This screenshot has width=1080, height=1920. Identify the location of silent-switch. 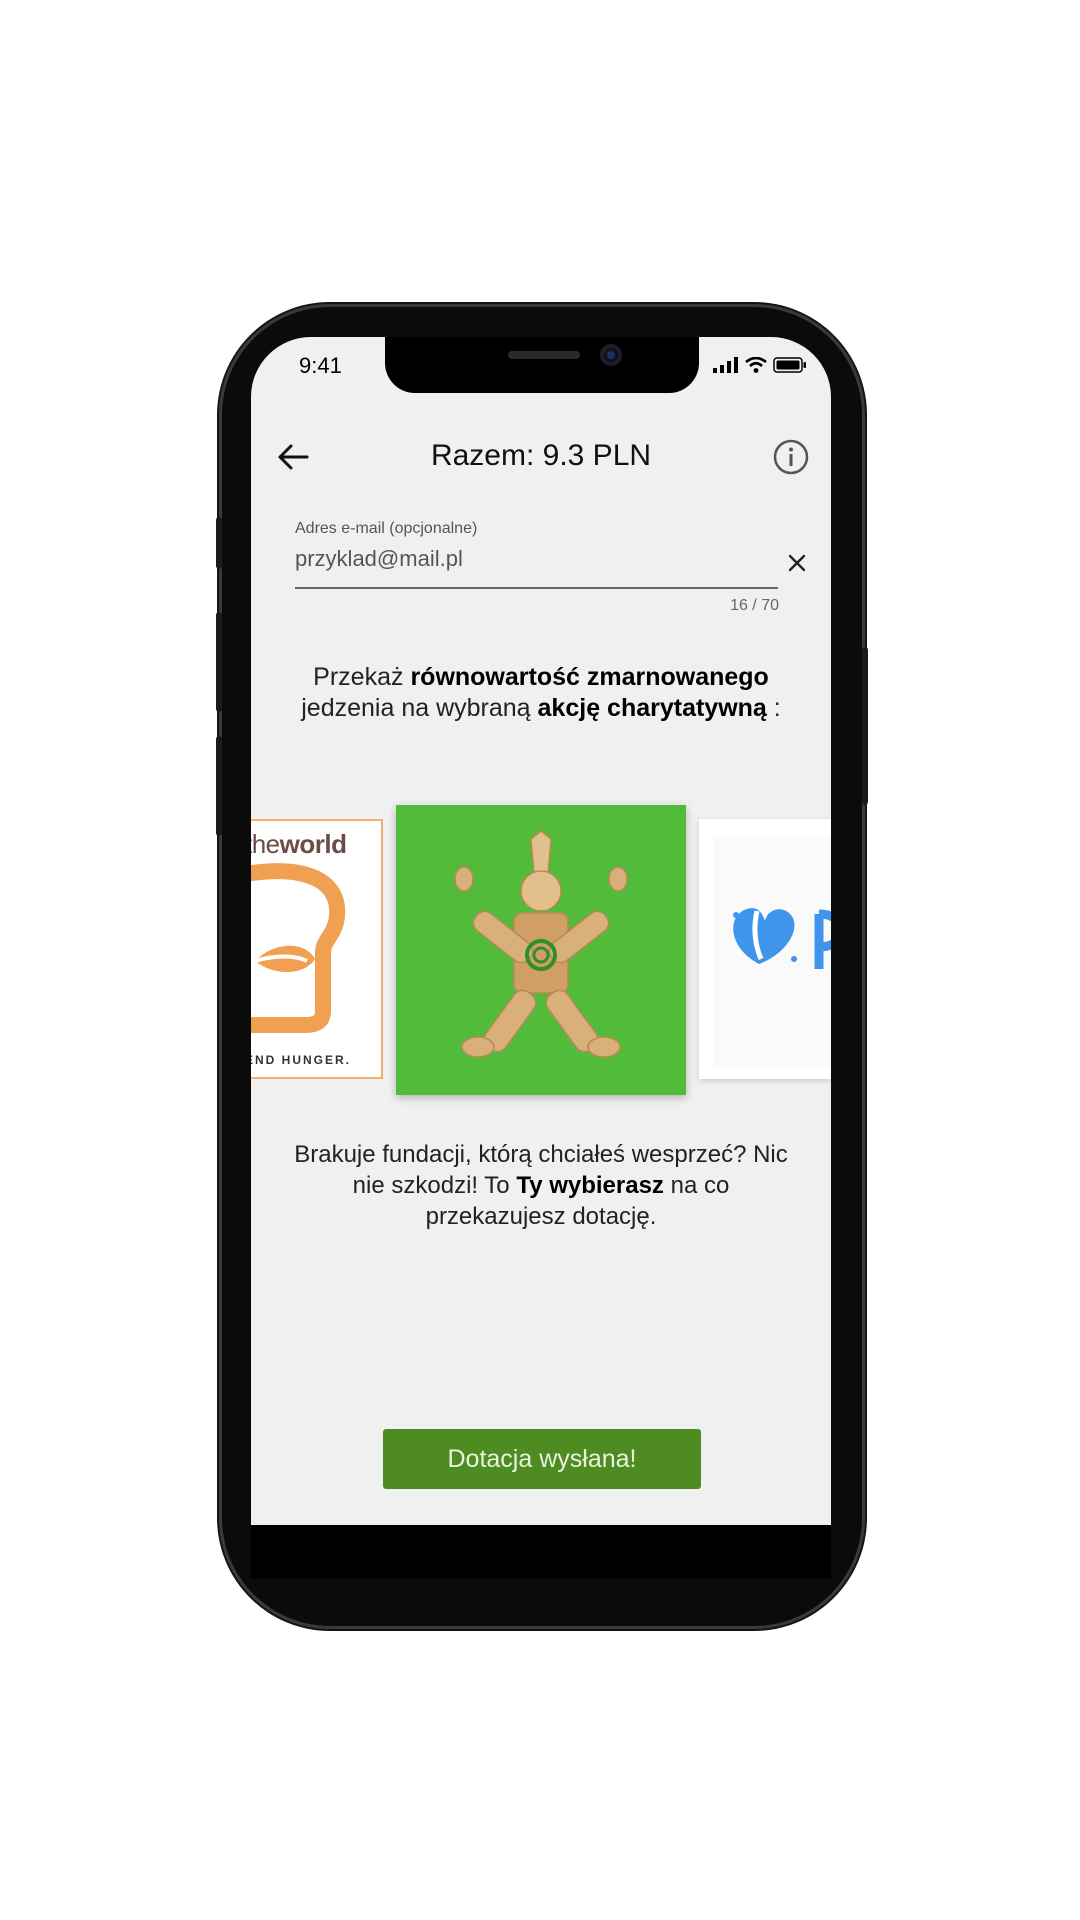
(219, 543).